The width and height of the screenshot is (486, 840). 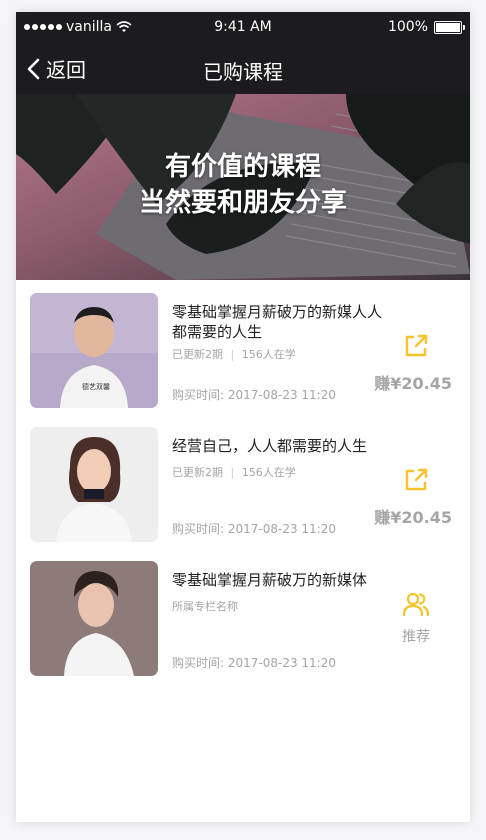 I want to click on course-meta: 所属专栏名称, so click(x=205, y=606).